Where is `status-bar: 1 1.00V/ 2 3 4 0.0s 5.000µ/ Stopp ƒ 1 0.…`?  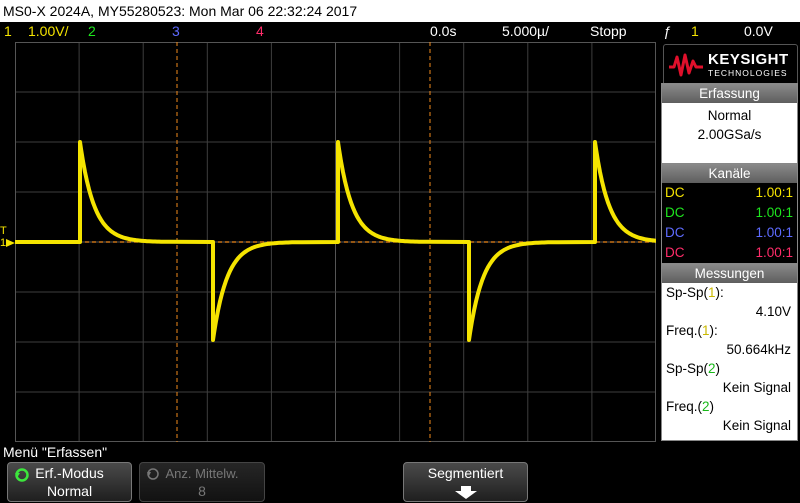 status-bar: 1 1.00V/ 2 3 4 0.0s 5.000µ/ Stopp ƒ 1 0.… is located at coordinates (400, 31).